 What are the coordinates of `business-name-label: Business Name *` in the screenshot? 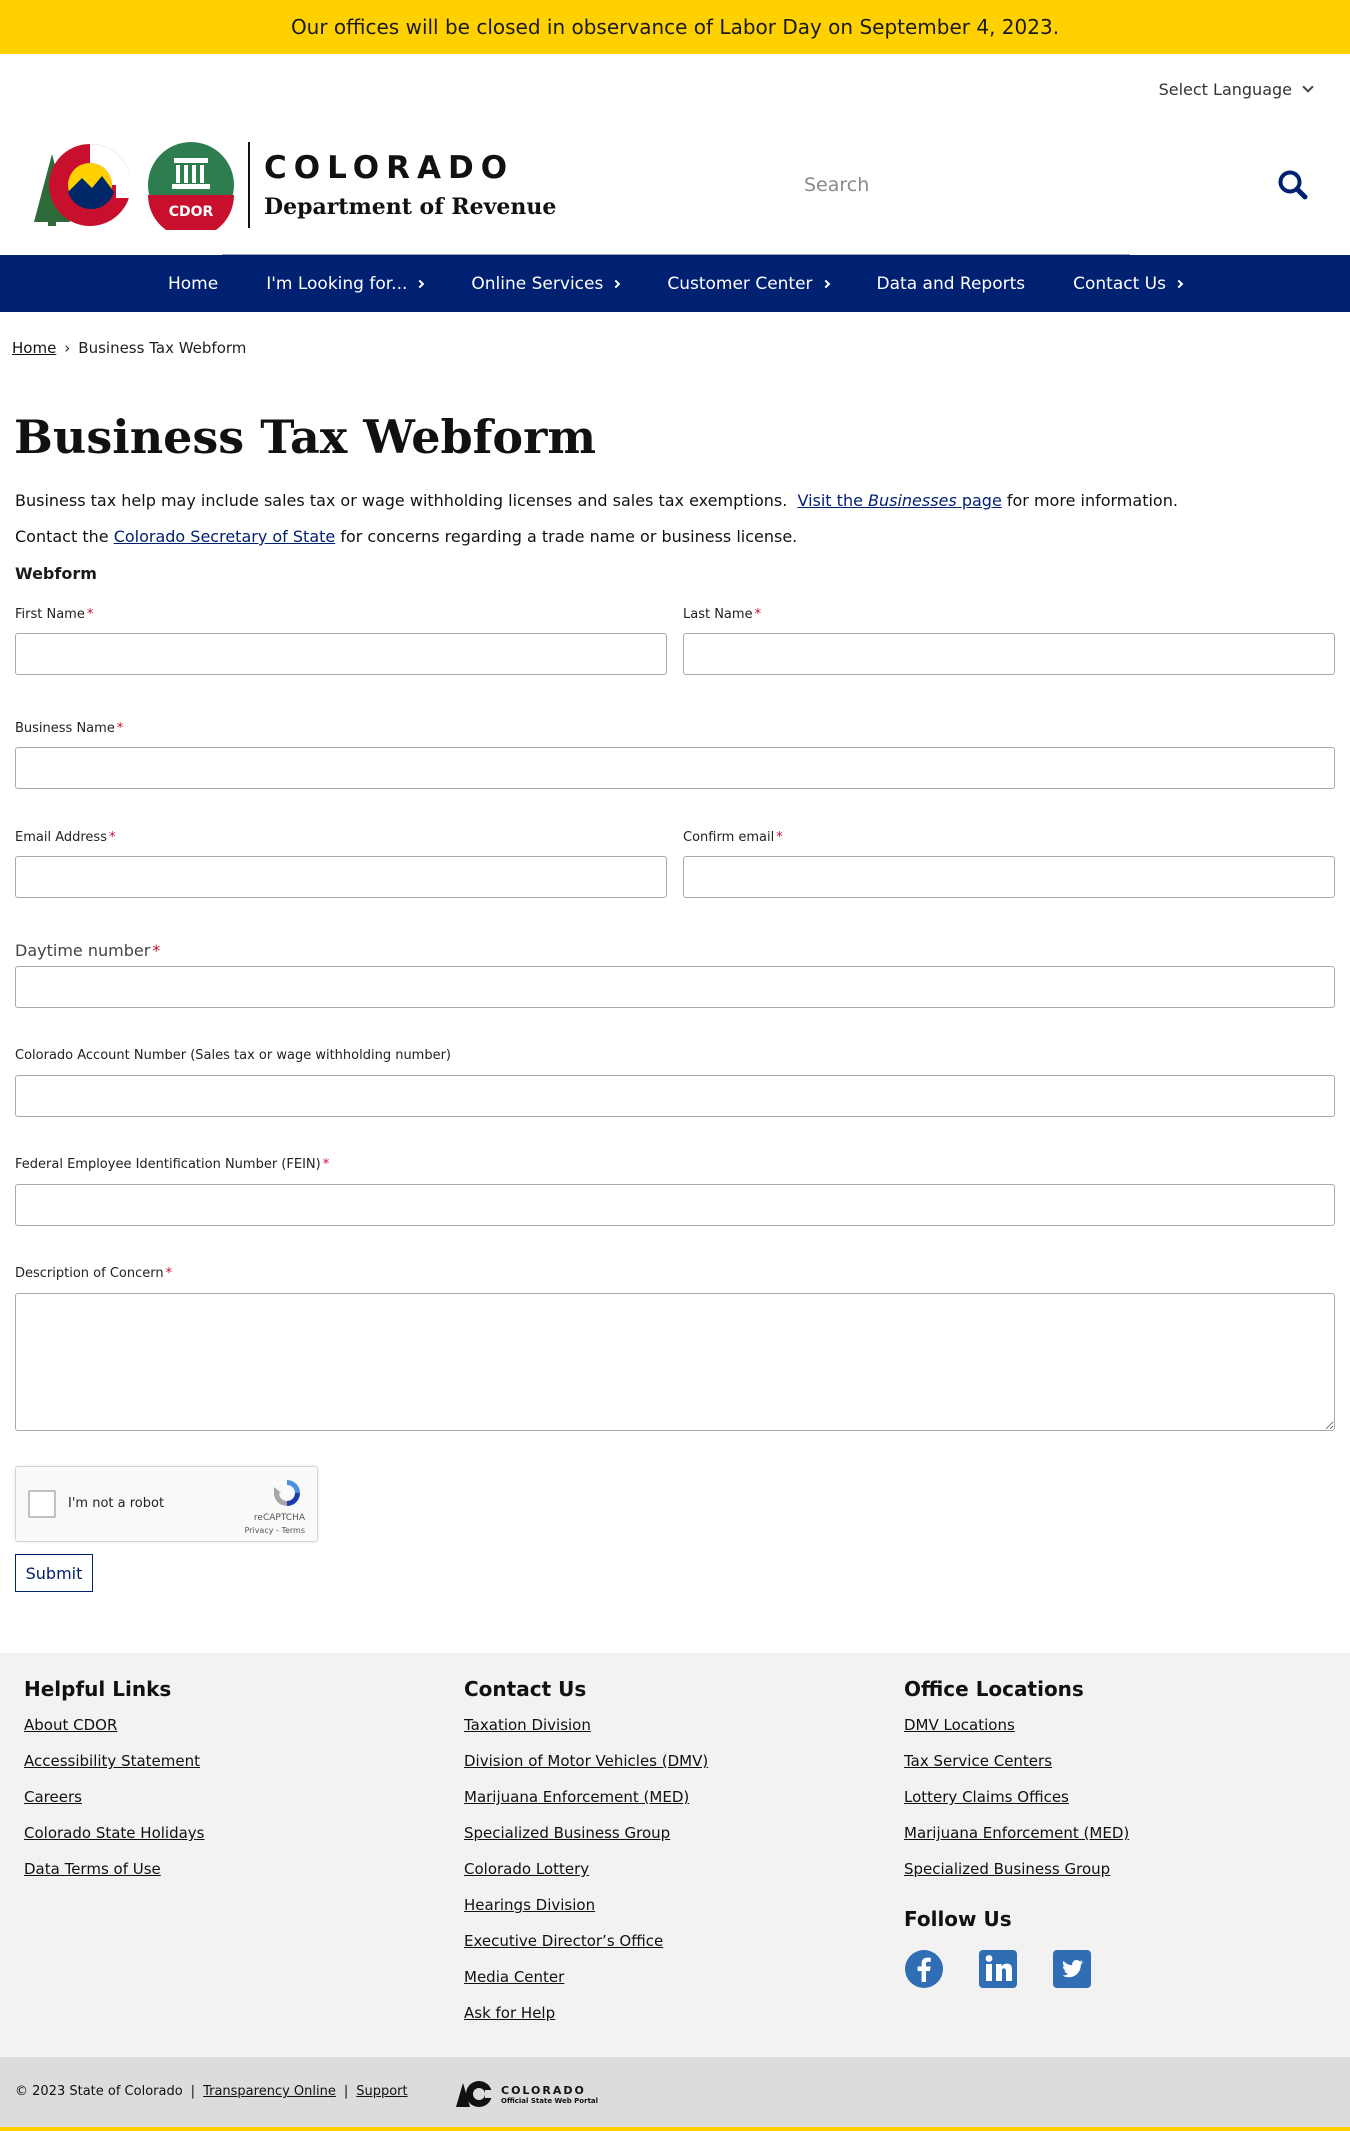 It's located at (69, 728).